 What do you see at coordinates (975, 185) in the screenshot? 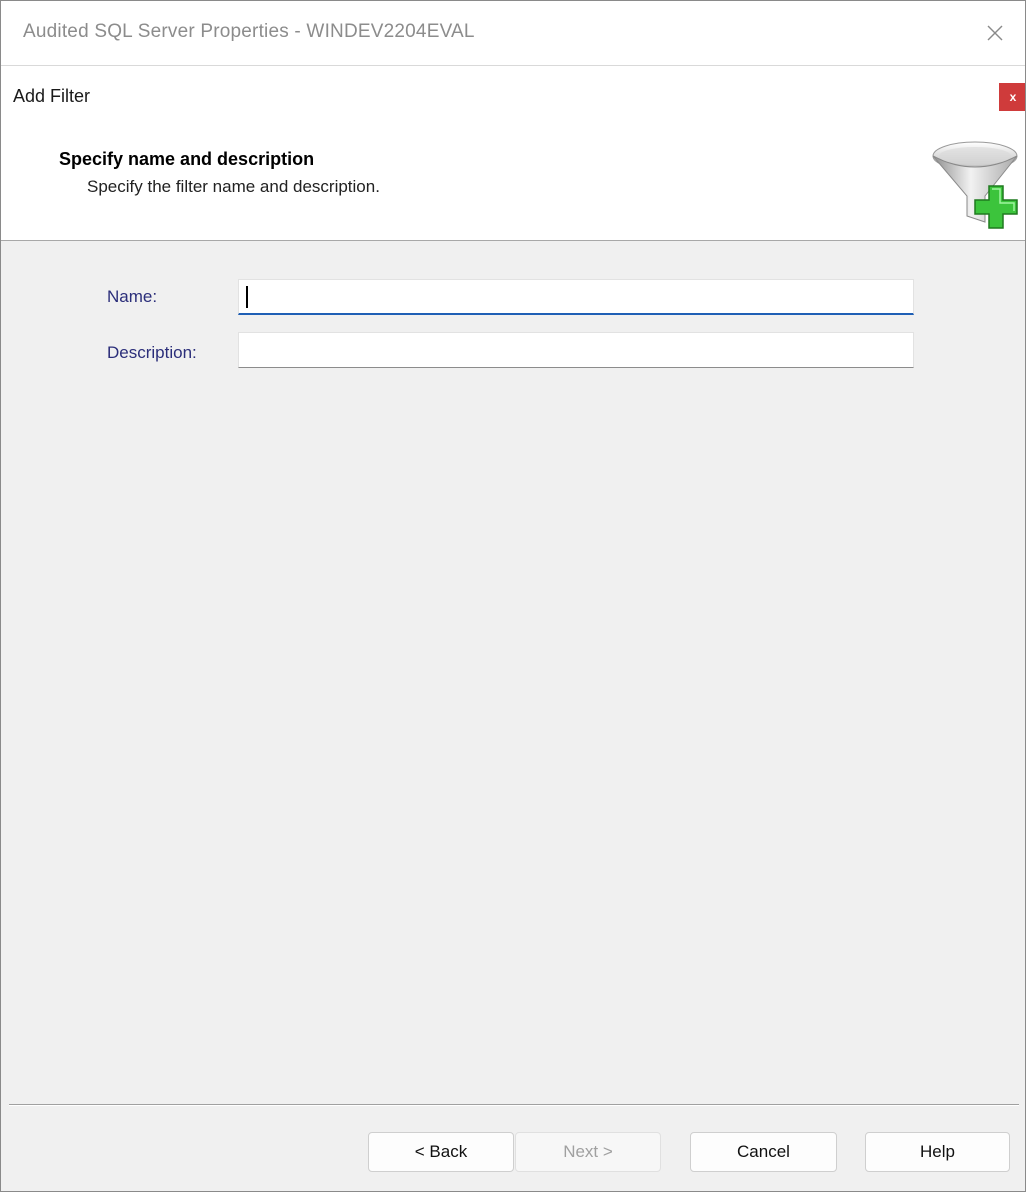
I see `funnel-add-icon` at bounding box center [975, 185].